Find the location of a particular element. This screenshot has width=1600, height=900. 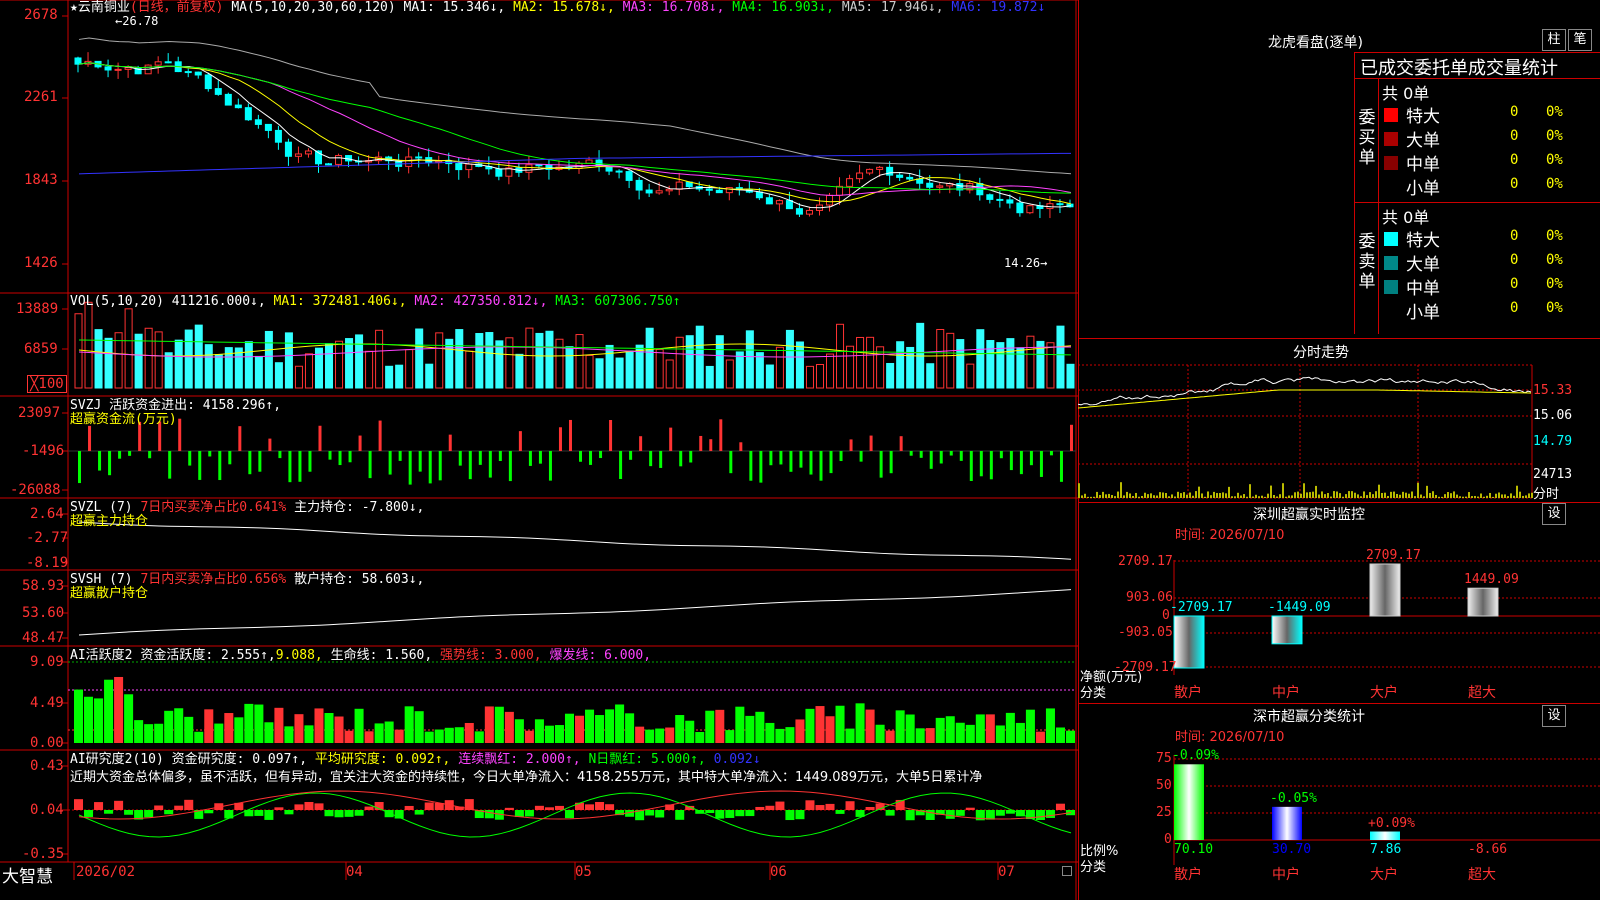

svzj-title: 活跃资金进出: 4158.296↑, is located at coordinates (195, 405).